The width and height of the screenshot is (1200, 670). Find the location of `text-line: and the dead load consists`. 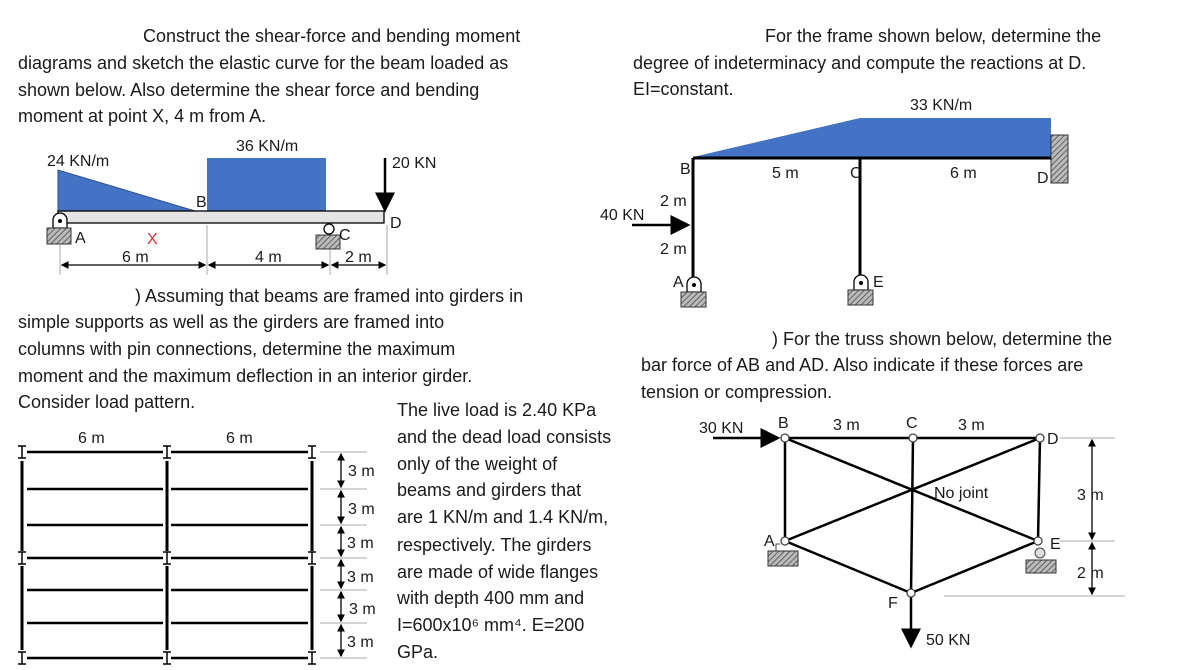

text-line: and the dead load consists is located at coordinates (504, 437).